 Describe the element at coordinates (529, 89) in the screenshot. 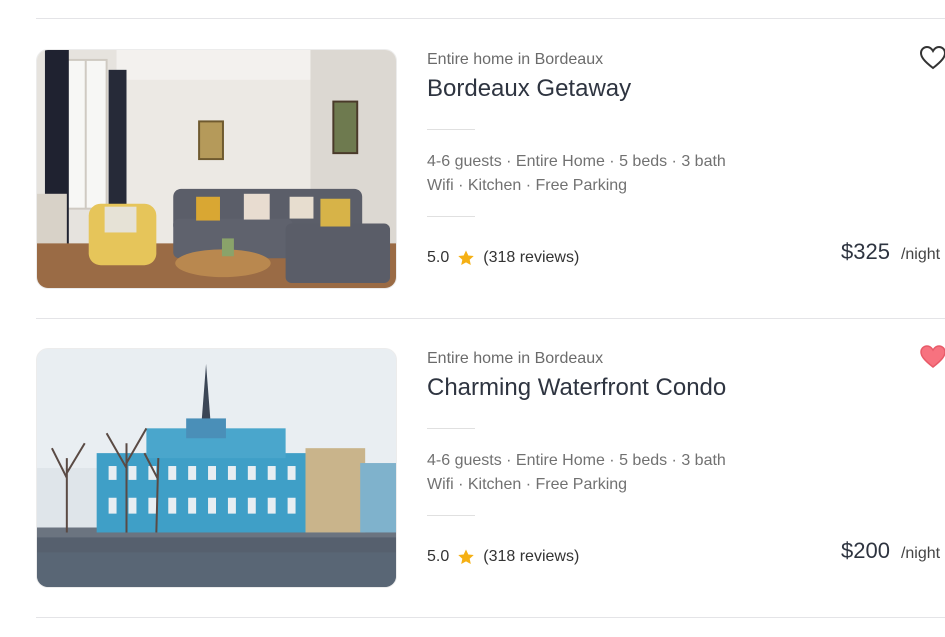

I see `listing-title: Bordeaux Getaway` at that location.